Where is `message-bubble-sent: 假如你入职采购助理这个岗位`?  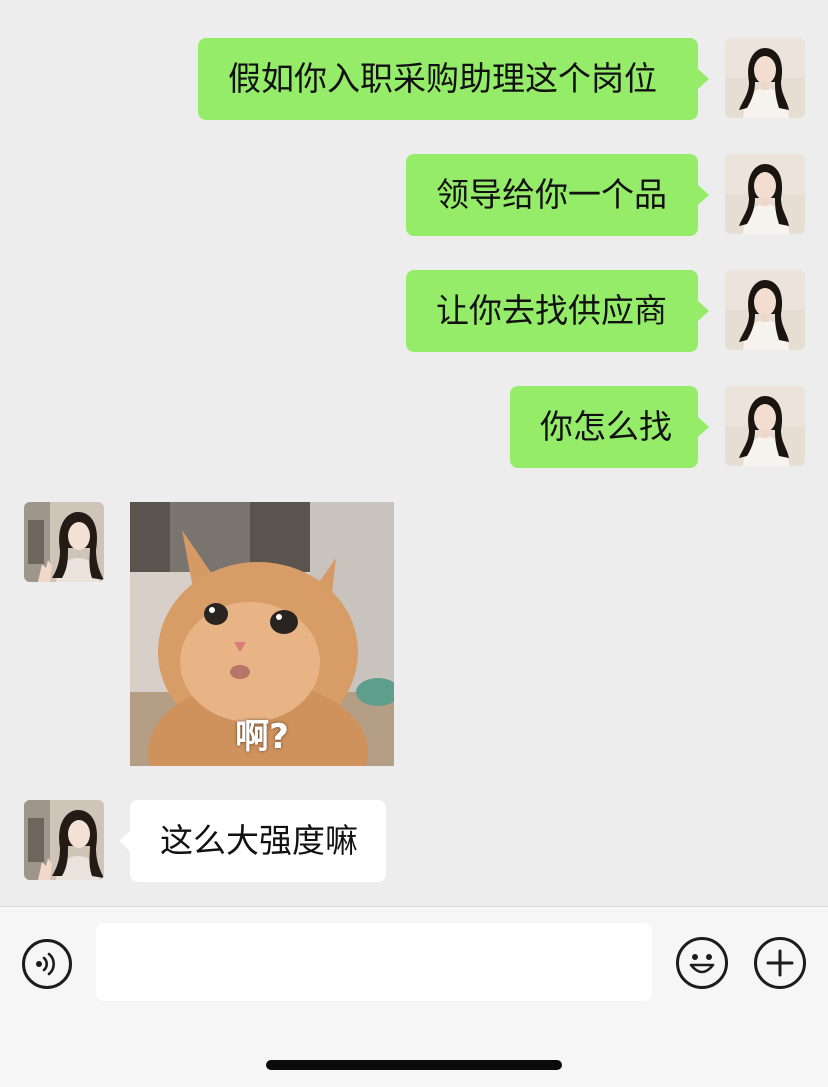
message-bubble-sent: 假如你入职采购助理这个岗位 is located at coordinates (453, 79).